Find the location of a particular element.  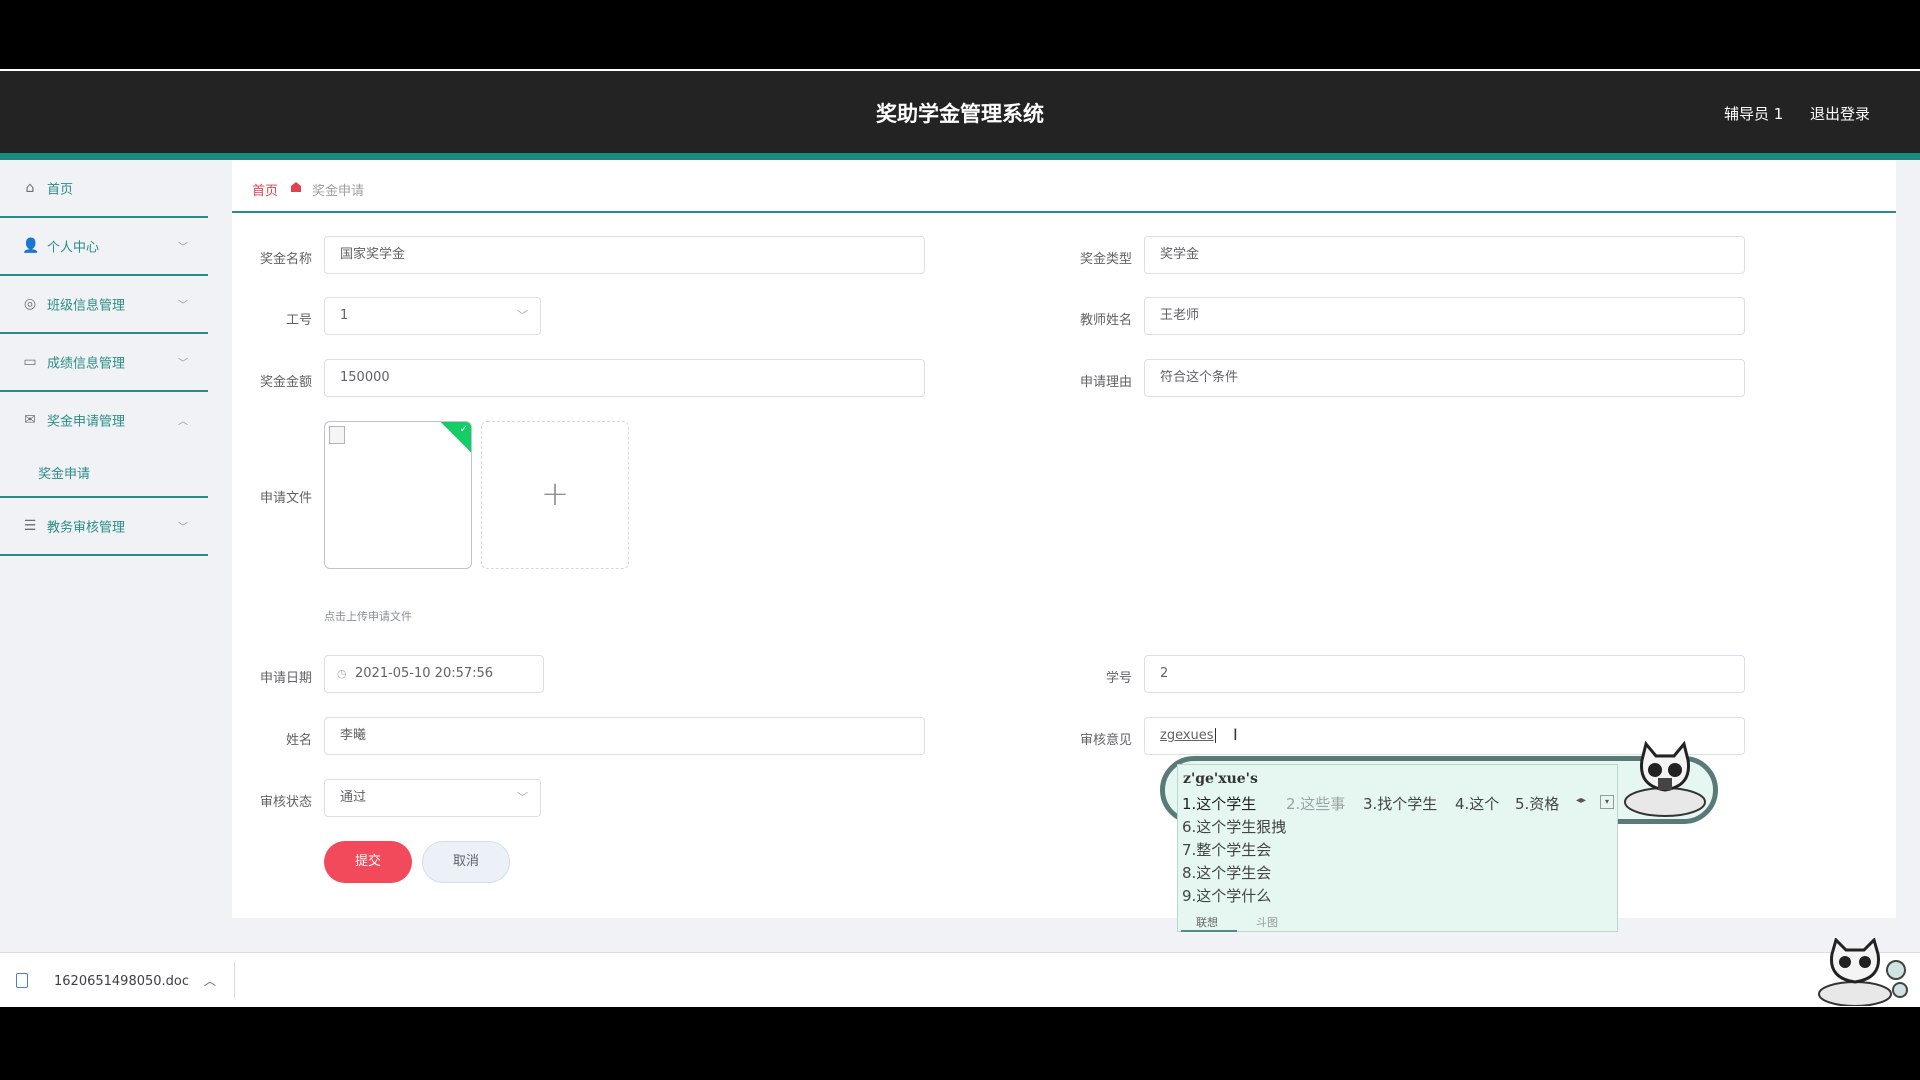

breadcrumb-current: 奖金申请 is located at coordinates (338, 191).